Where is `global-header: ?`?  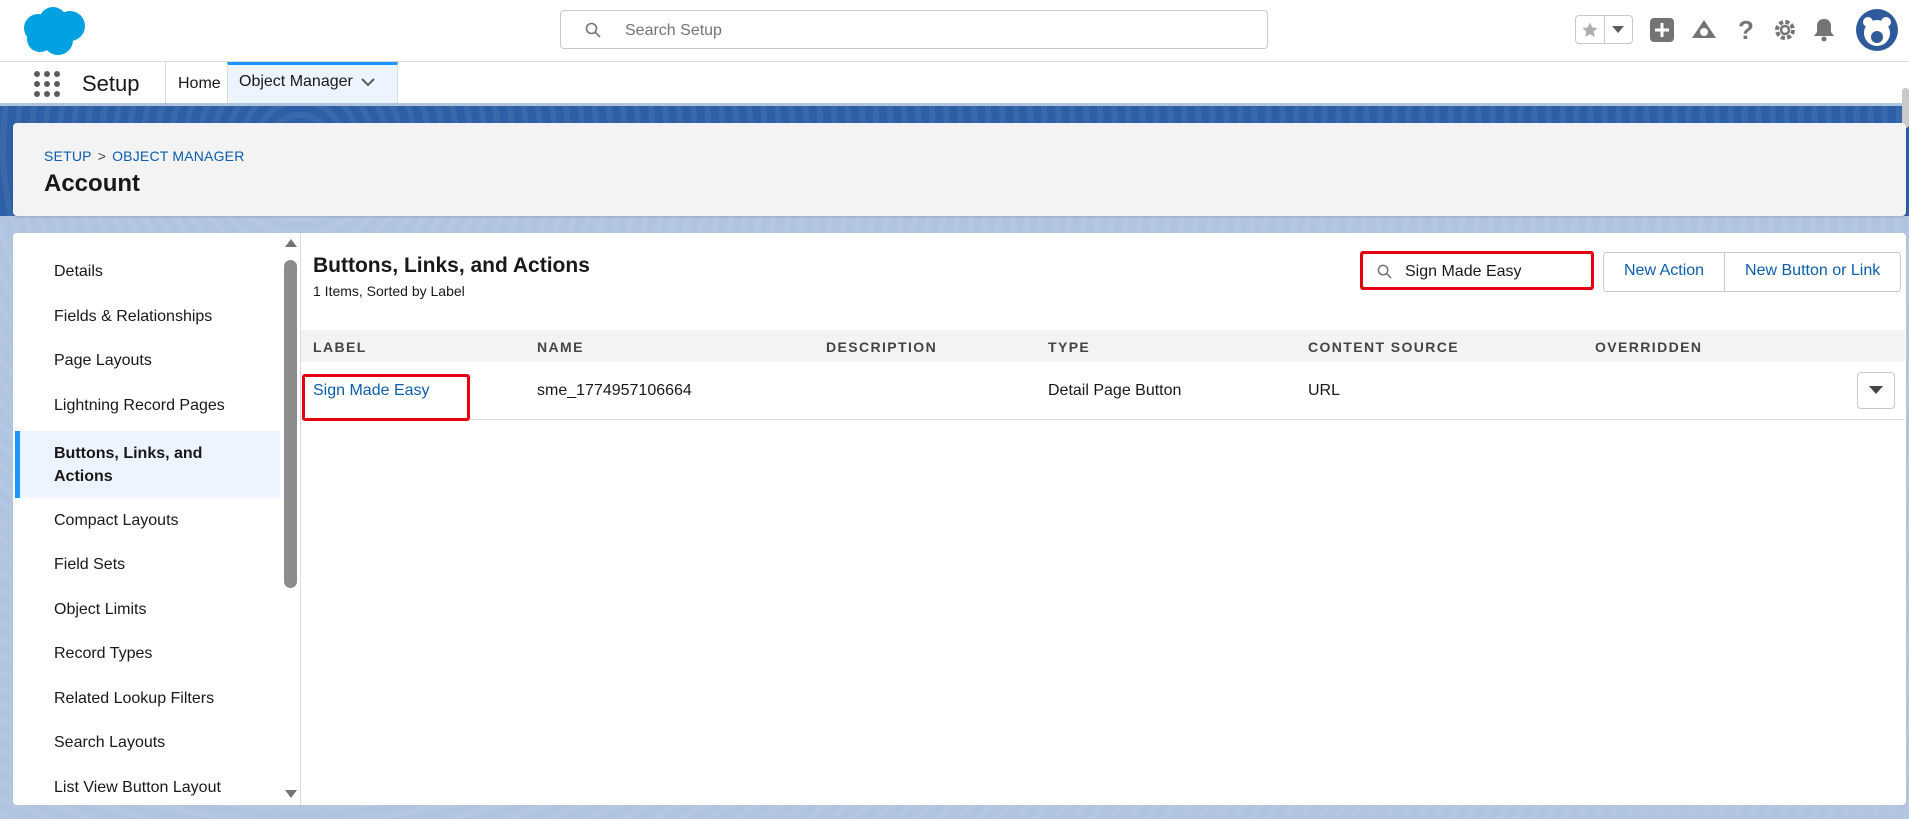 global-header: ? is located at coordinates (954, 31).